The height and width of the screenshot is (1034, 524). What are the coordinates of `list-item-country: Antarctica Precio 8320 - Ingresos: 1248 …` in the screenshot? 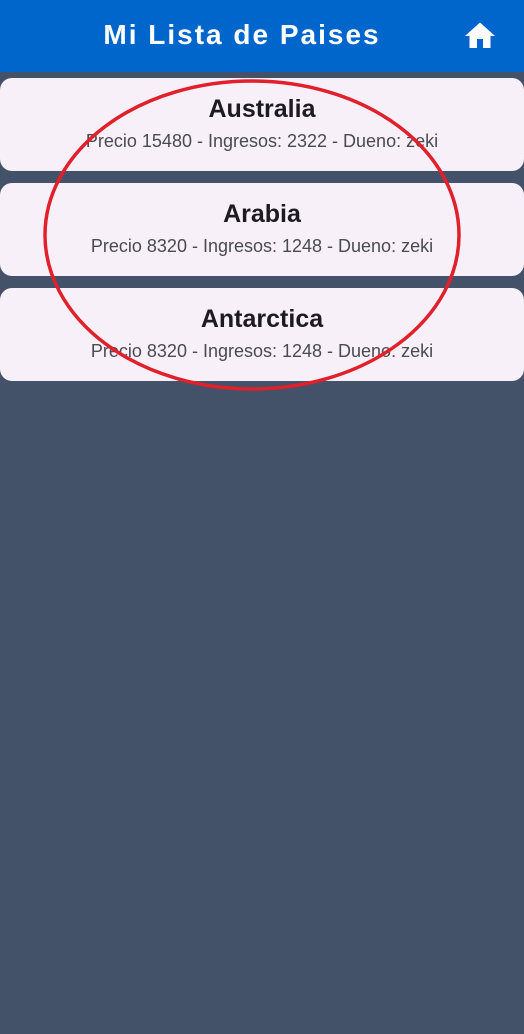 It's located at (262, 334).